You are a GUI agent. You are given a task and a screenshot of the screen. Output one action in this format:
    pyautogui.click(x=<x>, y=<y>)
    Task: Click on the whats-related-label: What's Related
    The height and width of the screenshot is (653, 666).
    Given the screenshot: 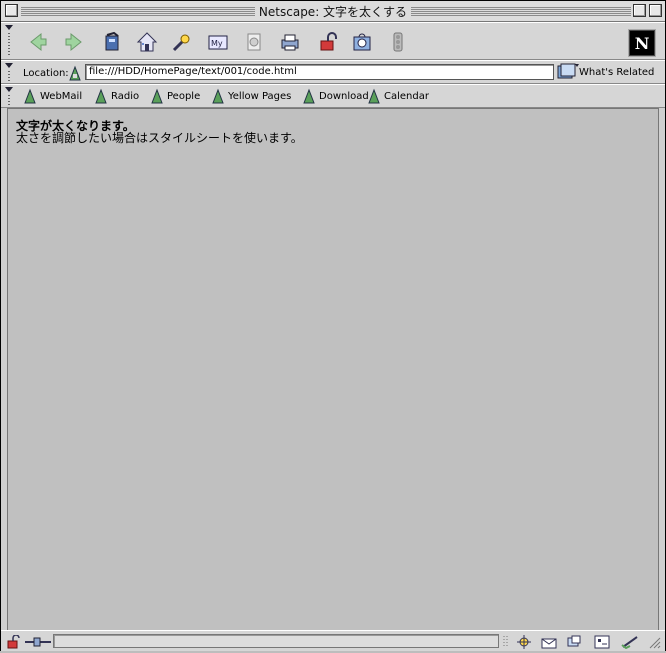 What is the action you would take?
    pyautogui.click(x=617, y=72)
    